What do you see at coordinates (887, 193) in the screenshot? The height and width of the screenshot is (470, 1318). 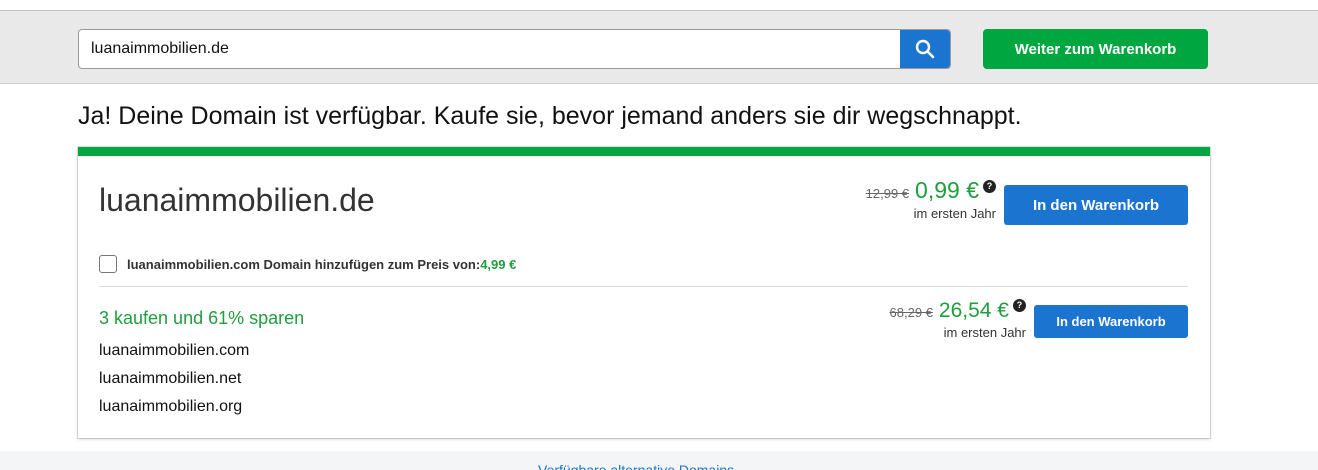 I see `old-price: 12,99 €` at bounding box center [887, 193].